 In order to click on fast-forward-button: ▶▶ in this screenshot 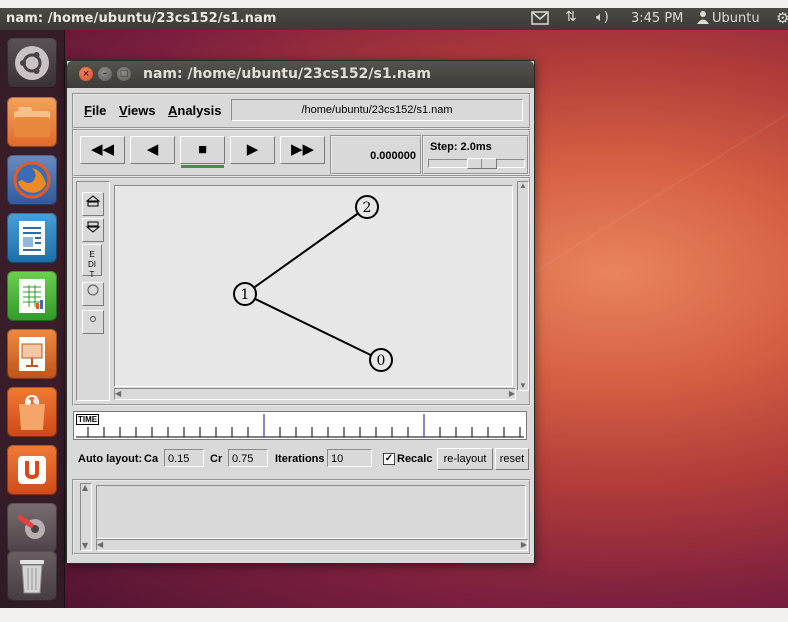, I will do `click(302, 150)`.